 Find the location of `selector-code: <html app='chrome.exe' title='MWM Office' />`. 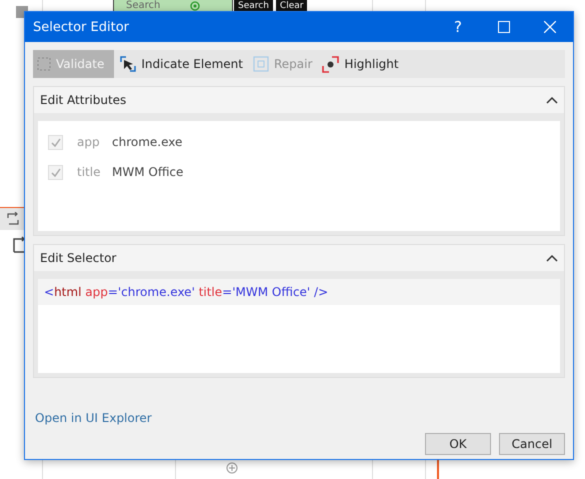

selector-code: <html app='chrome.exe' title='MWM Office' /> is located at coordinates (186, 292).